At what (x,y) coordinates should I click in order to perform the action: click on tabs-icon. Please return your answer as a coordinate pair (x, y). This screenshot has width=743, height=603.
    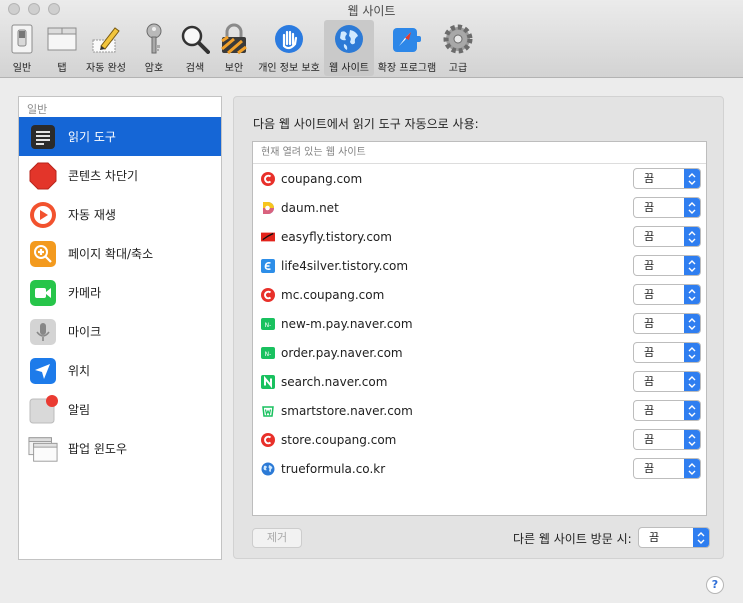
    Looking at the image, I should click on (62, 39).